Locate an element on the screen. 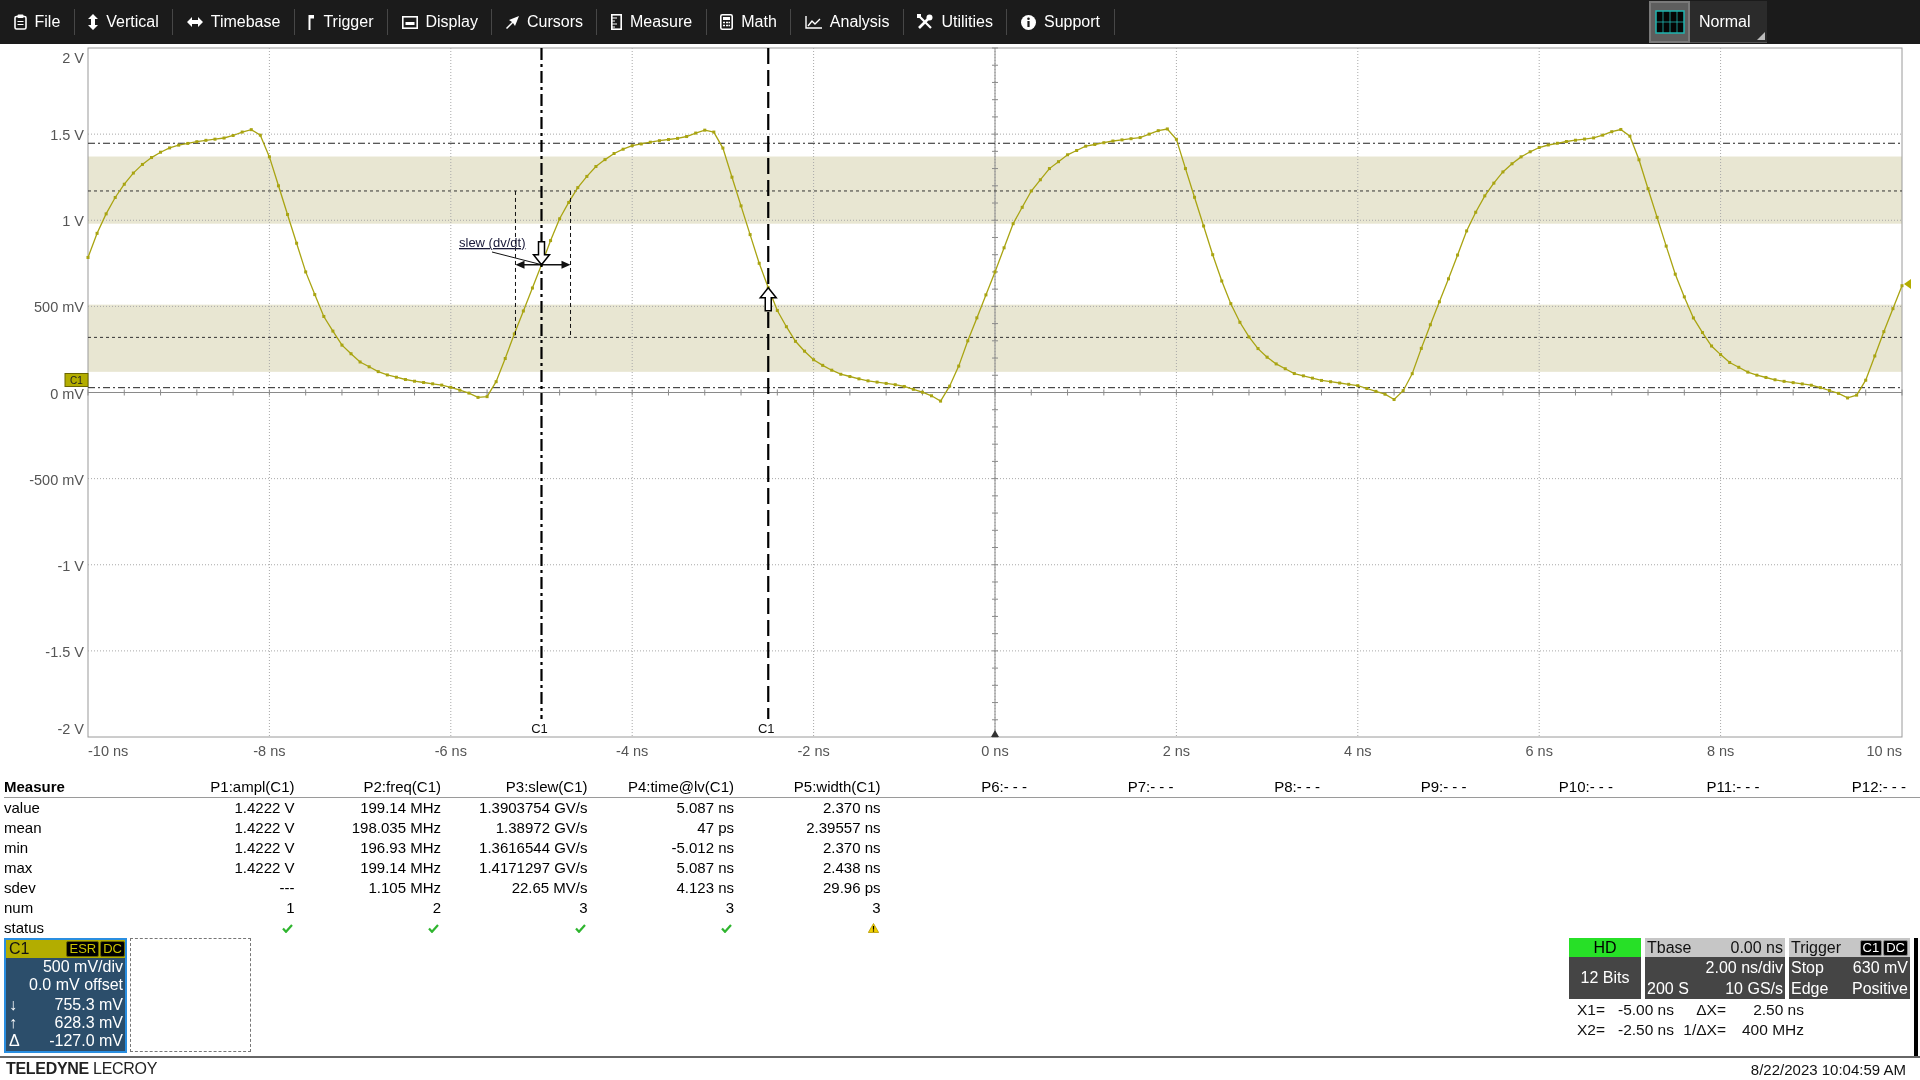  menu-item: Vertical is located at coordinates (123, 22).